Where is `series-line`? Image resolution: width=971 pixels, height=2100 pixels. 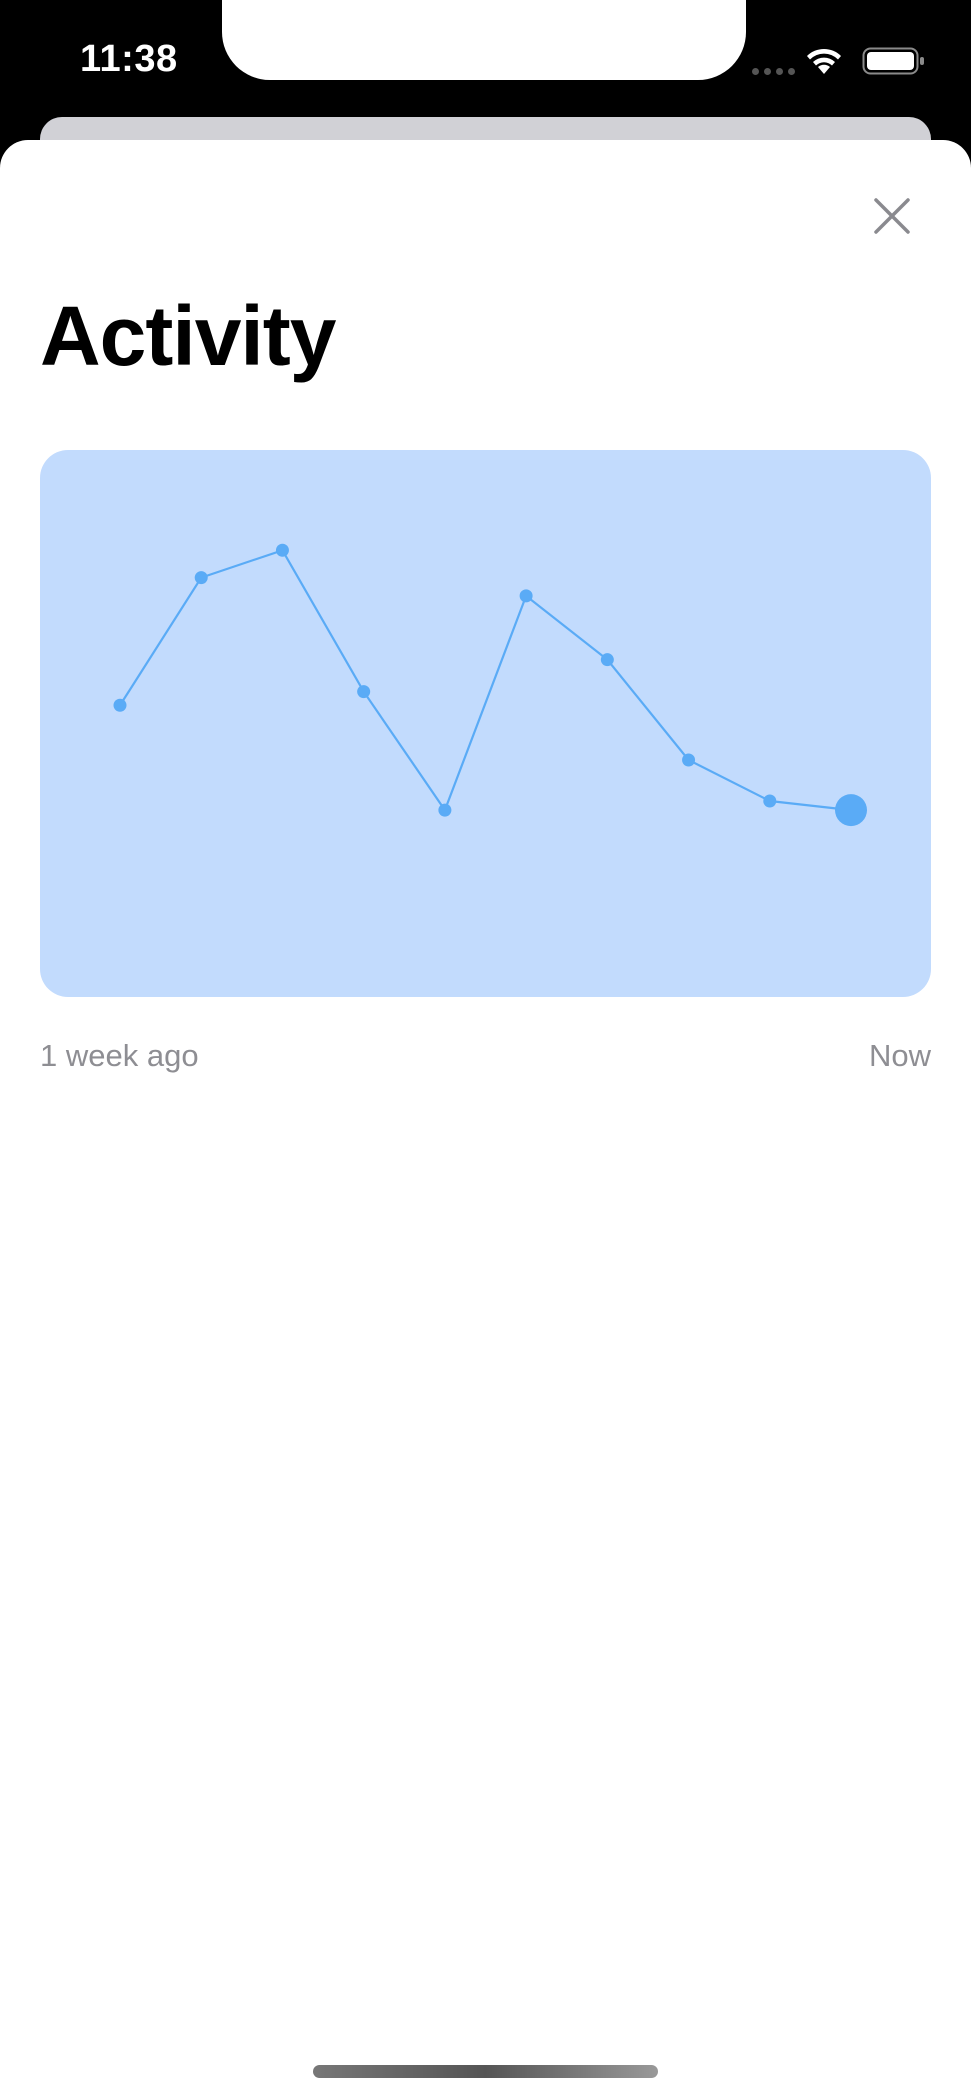
series-line is located at coordinates (485, 680).